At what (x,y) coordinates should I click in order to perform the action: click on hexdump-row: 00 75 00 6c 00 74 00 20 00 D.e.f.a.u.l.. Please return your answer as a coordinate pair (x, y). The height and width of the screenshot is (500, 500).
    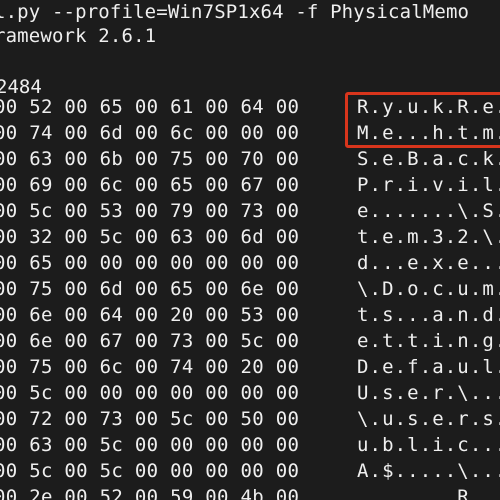
    Looking at the image, I should click on (250, 367).